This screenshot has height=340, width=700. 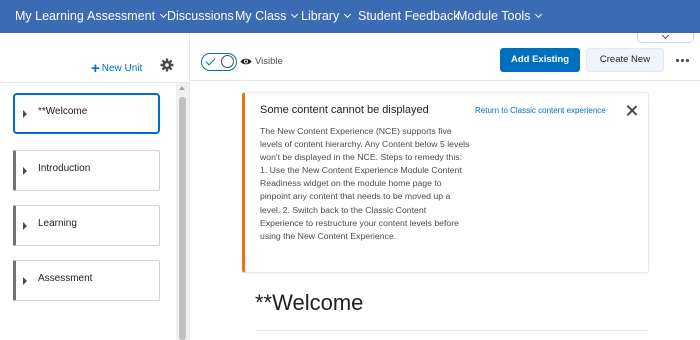 I want to click on plus-icon: +, so click(x=95, y=68).